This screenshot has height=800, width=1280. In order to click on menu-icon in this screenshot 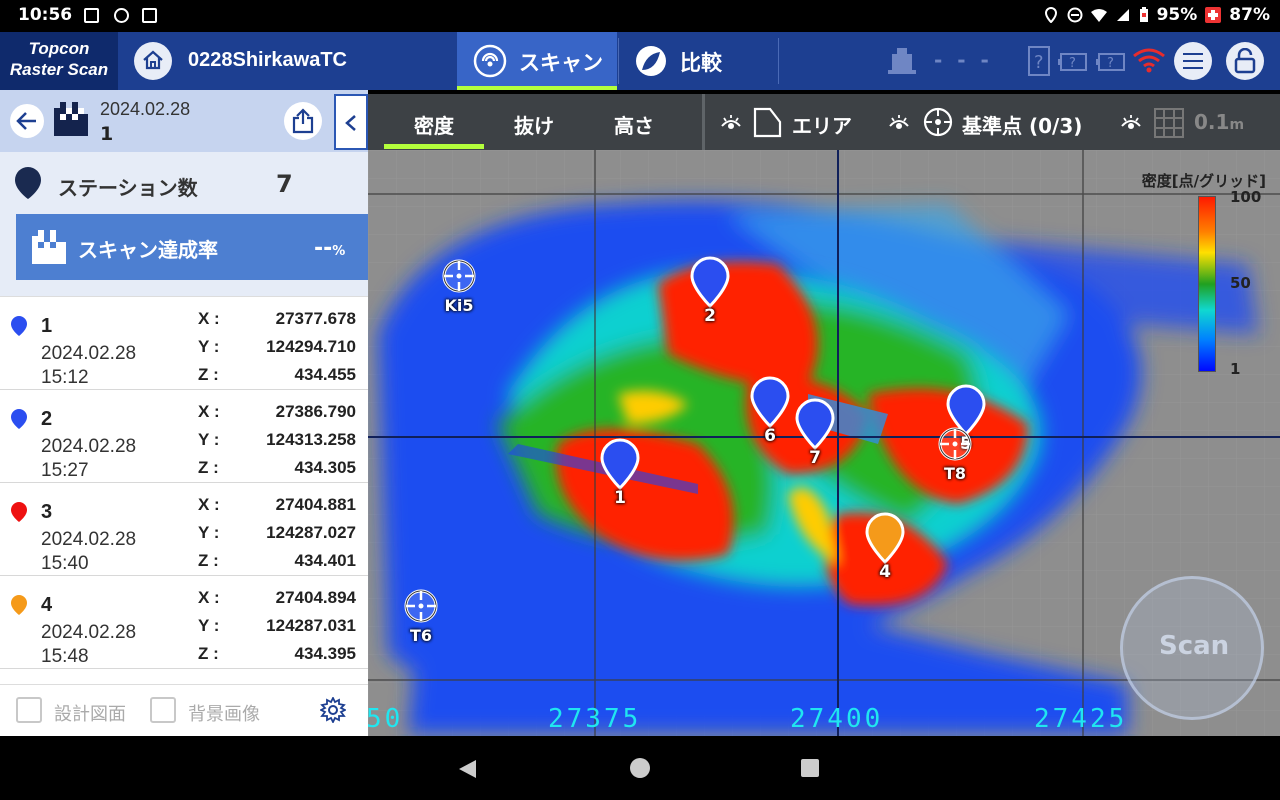, I will do `click(1193, 61)`.